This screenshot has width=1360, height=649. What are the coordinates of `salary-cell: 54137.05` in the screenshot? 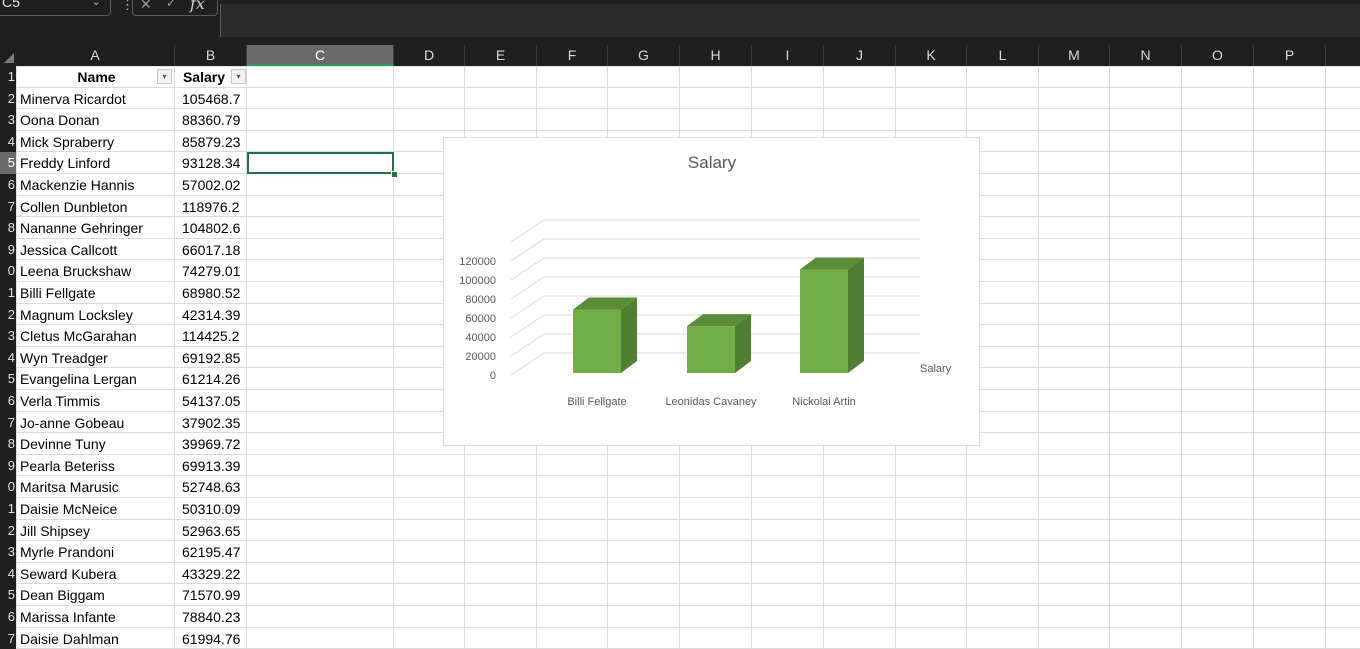 It's located at (211, 401).